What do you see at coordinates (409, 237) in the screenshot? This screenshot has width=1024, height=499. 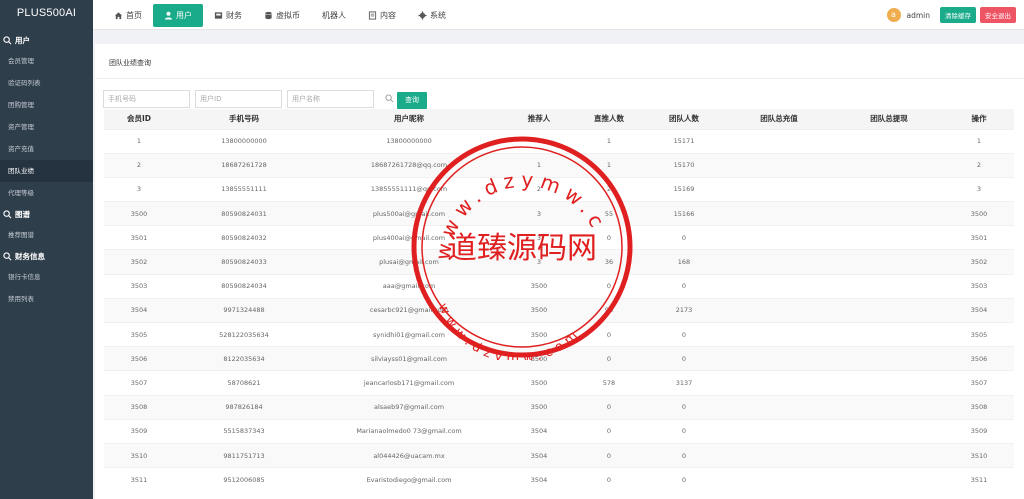 I see `table-cell: plus400ai@gmail.com` at bounding box center [409, 237].